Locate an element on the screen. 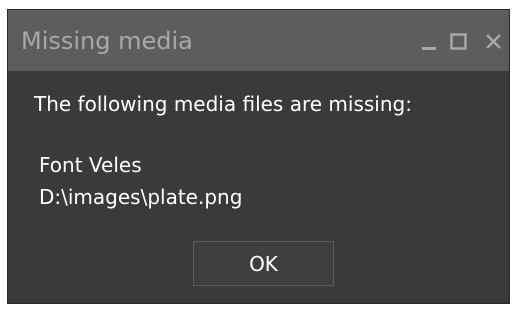 Image resolution: width=517 pixels, height=311 pixels. close-button is located at coordinates (494, 41).